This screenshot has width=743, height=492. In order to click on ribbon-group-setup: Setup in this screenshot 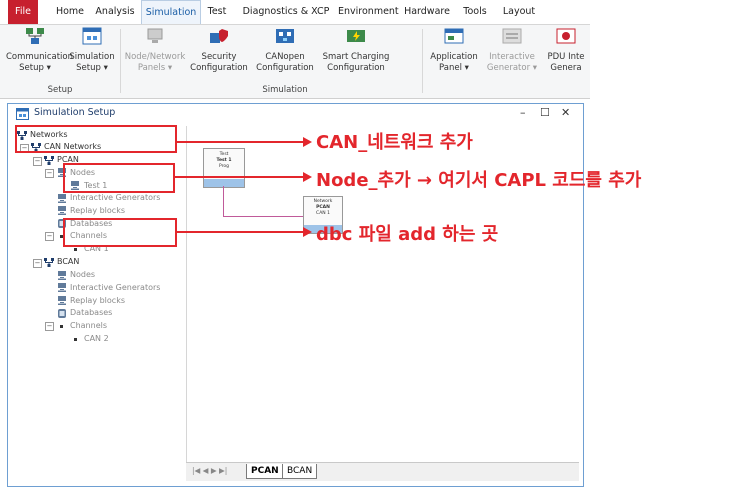, I will do `click(60, 90)`.